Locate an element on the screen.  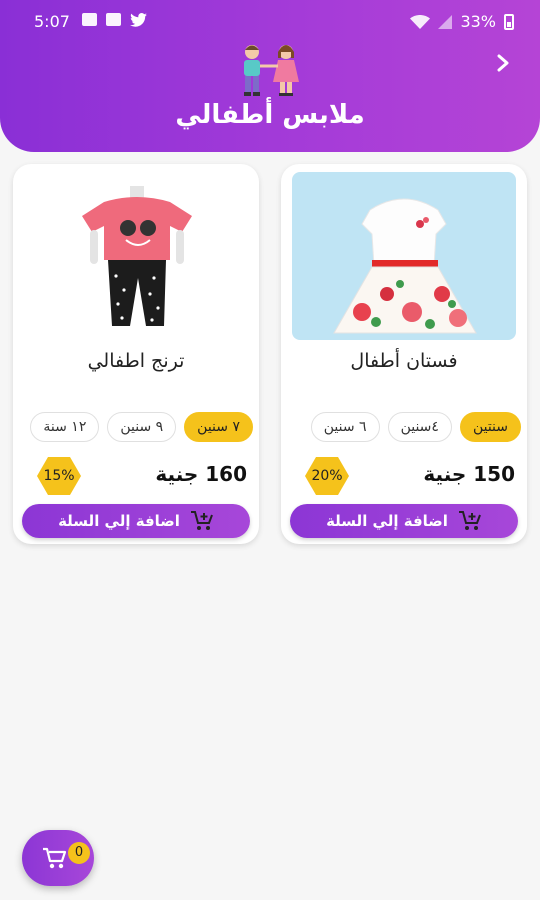
cart-count-badge: 0 is located at coordinates (79, 853).